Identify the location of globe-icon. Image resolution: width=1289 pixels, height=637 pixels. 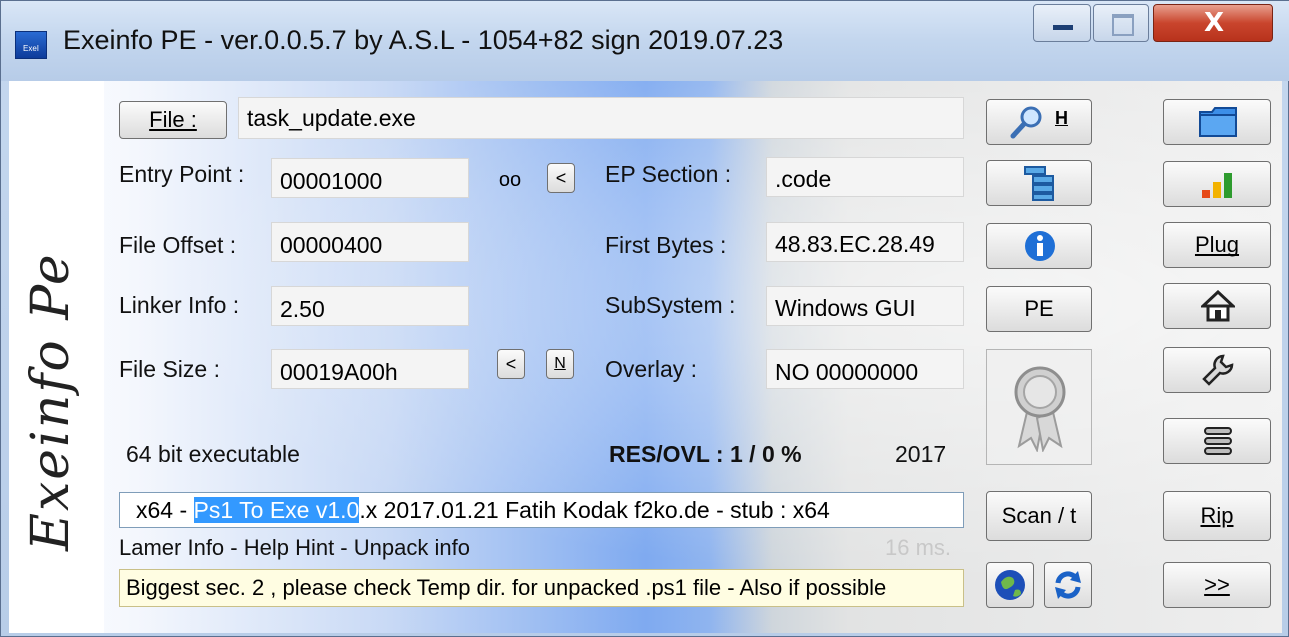
(1010, 585).